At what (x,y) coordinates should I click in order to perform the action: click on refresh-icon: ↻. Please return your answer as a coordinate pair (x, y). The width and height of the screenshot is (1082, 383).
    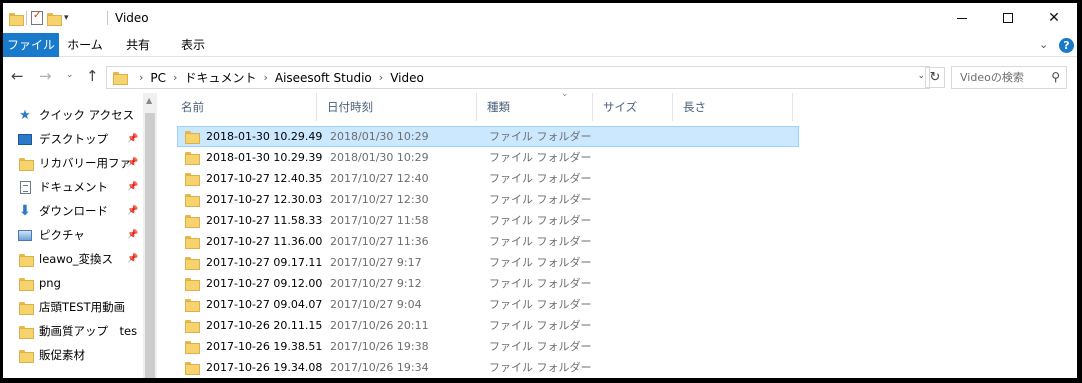
    Looking at the image, I should click on (935, 77).